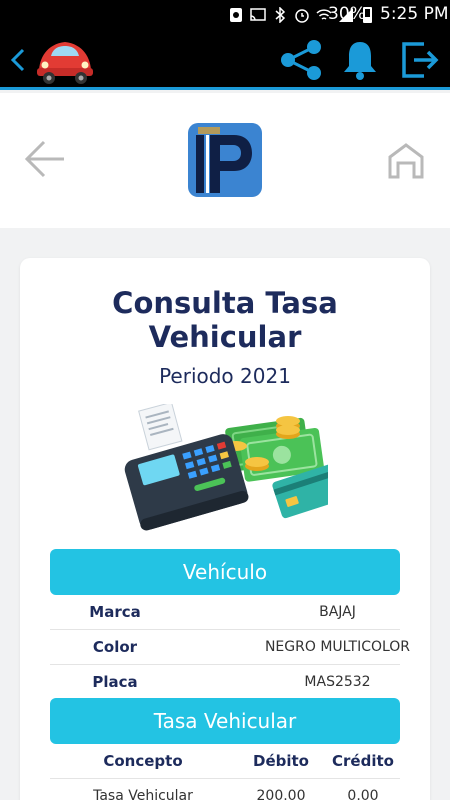 Image resolution: width=450 pixels, height=800 pixels. I want to click on payment-terminal-illustration, so click(226, 467).